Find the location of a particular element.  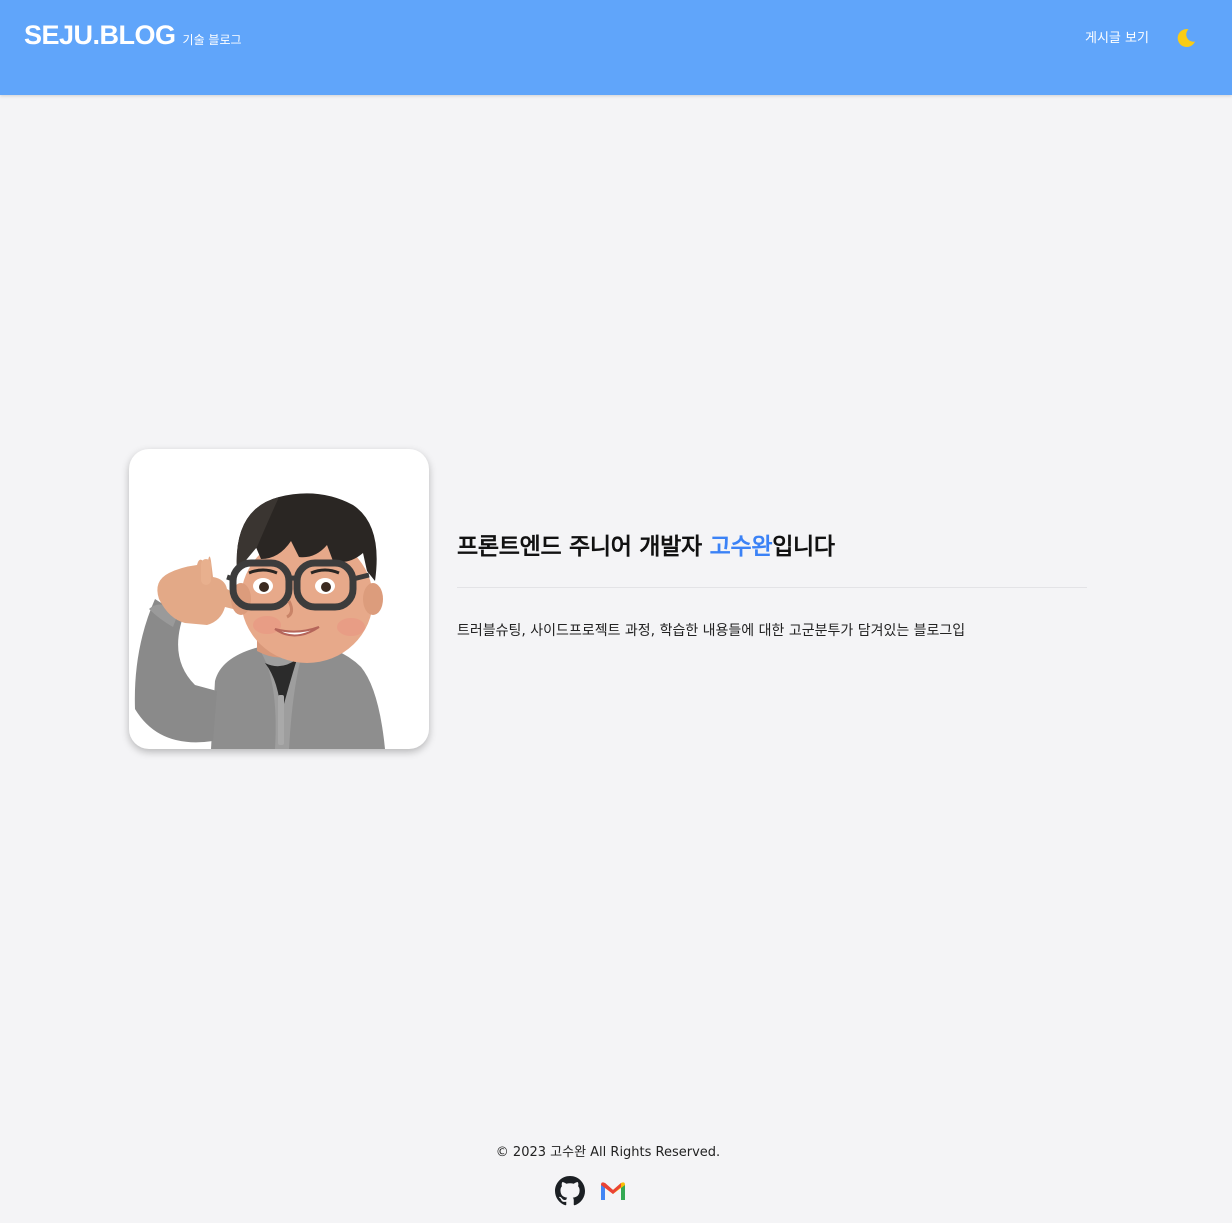

gmail-icon is located at coordinates (613, 1191).